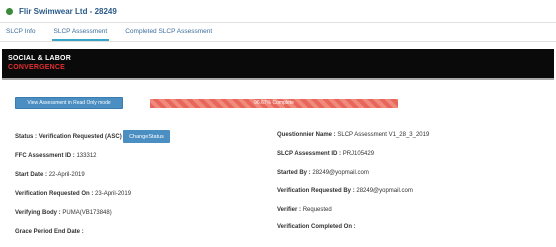  Describe the element at coordinates (31, 175) in the screenshot. I see `start-date-label: Start Date :` at that location.